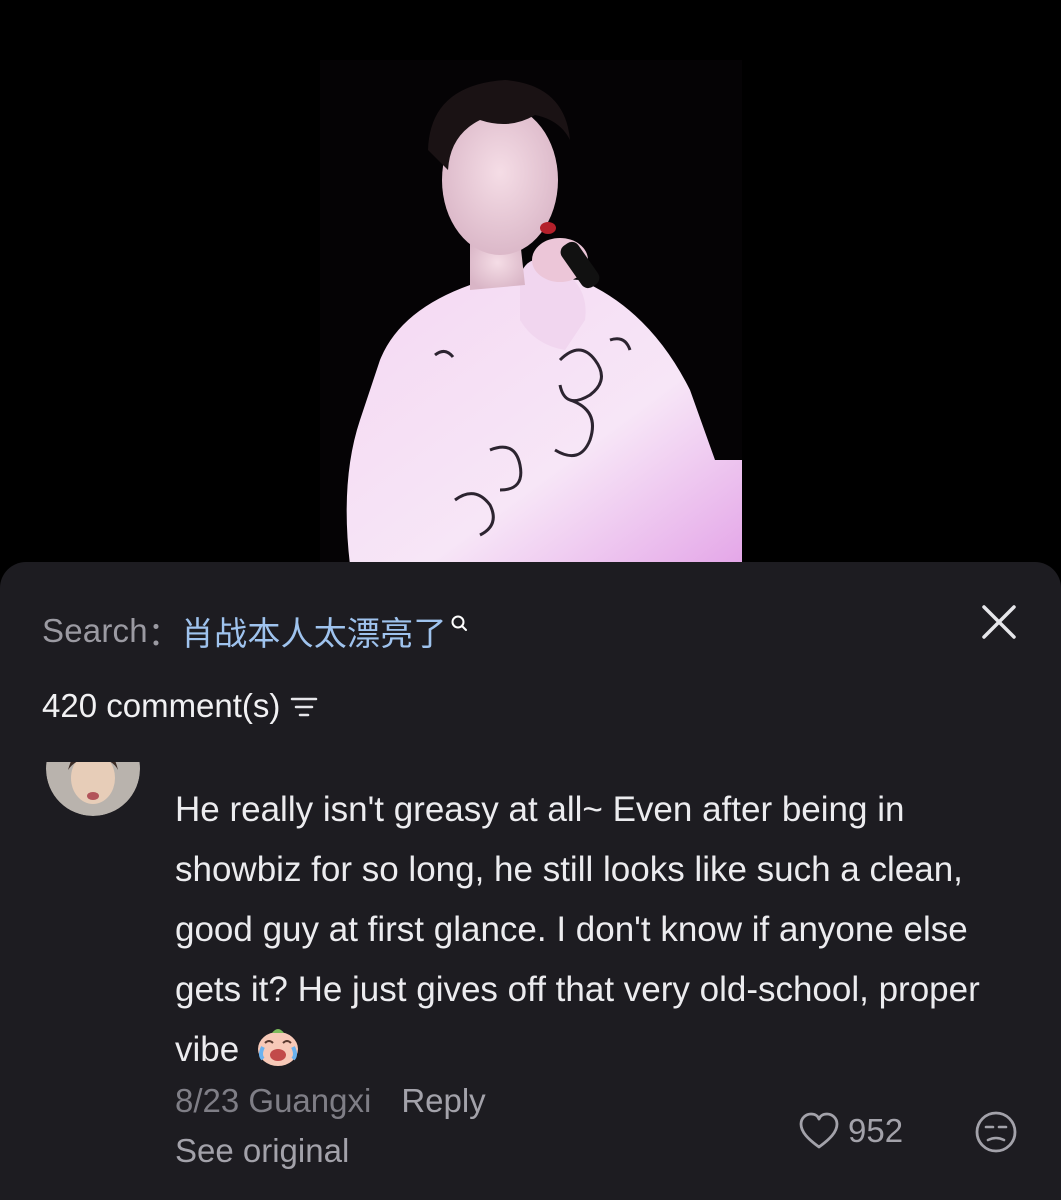  What do you see at coordinates (277, 1047) in the screenshot?
I see `laughing-crying-face-icon` at bounding box center [277, 1047].